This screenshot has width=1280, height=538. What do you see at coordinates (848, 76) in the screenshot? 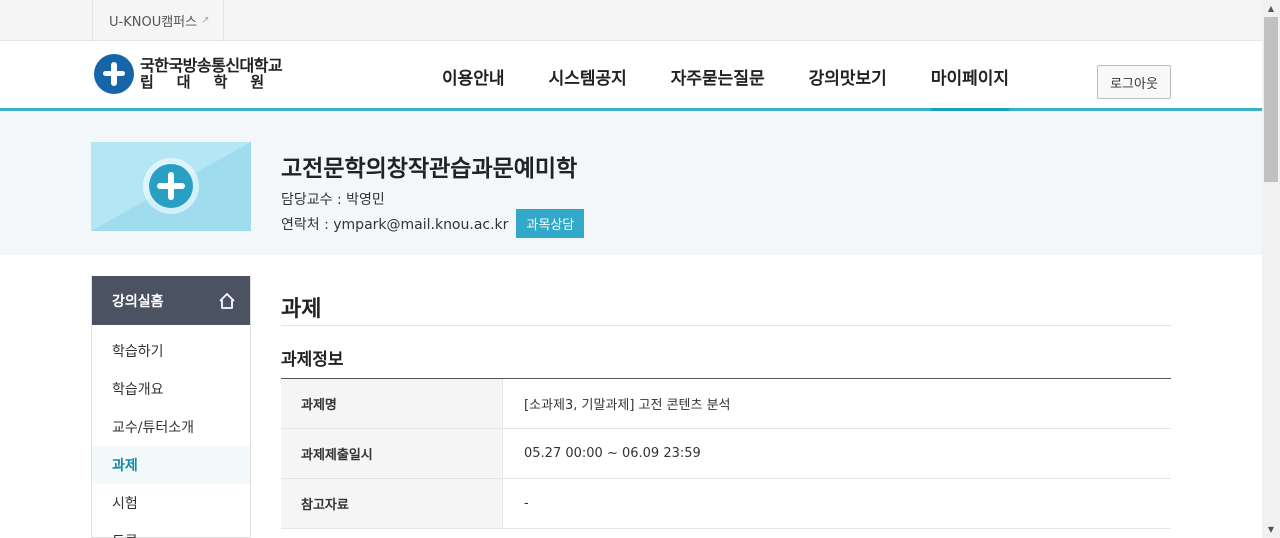
I see `nav-lecture-preview: 강의맛보기` at bounding box center [848, 76].